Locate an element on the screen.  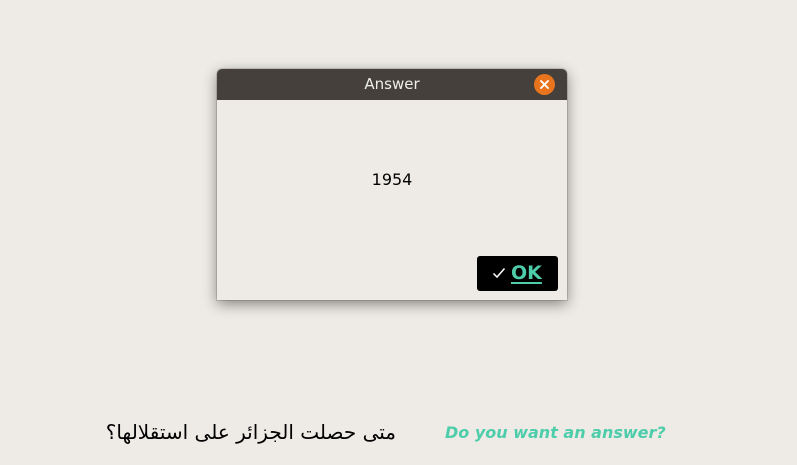
close-button is located at coordinates (544, 84).